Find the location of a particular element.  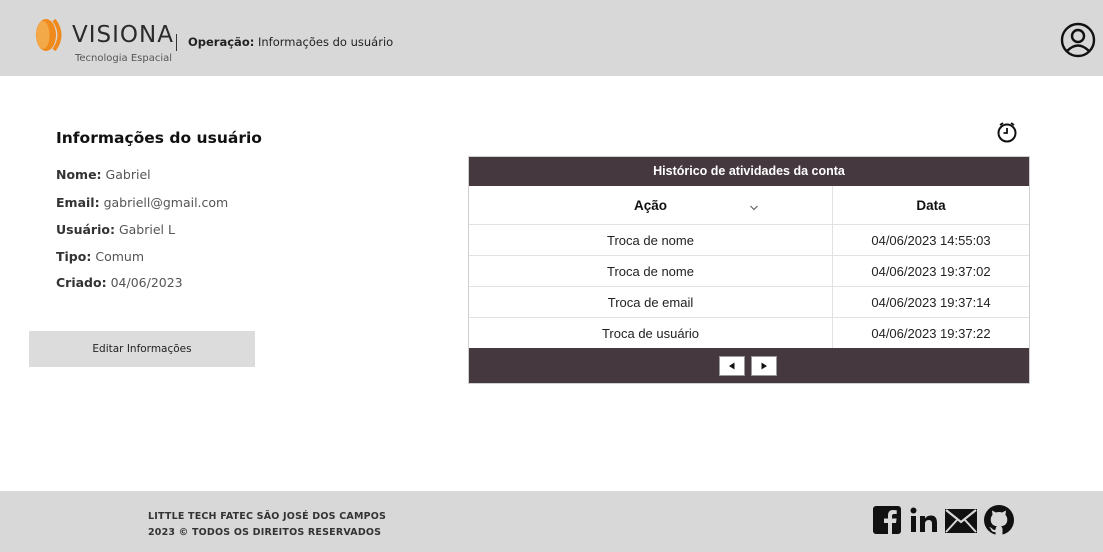

next-page-button is located at coordinates (764, 366).